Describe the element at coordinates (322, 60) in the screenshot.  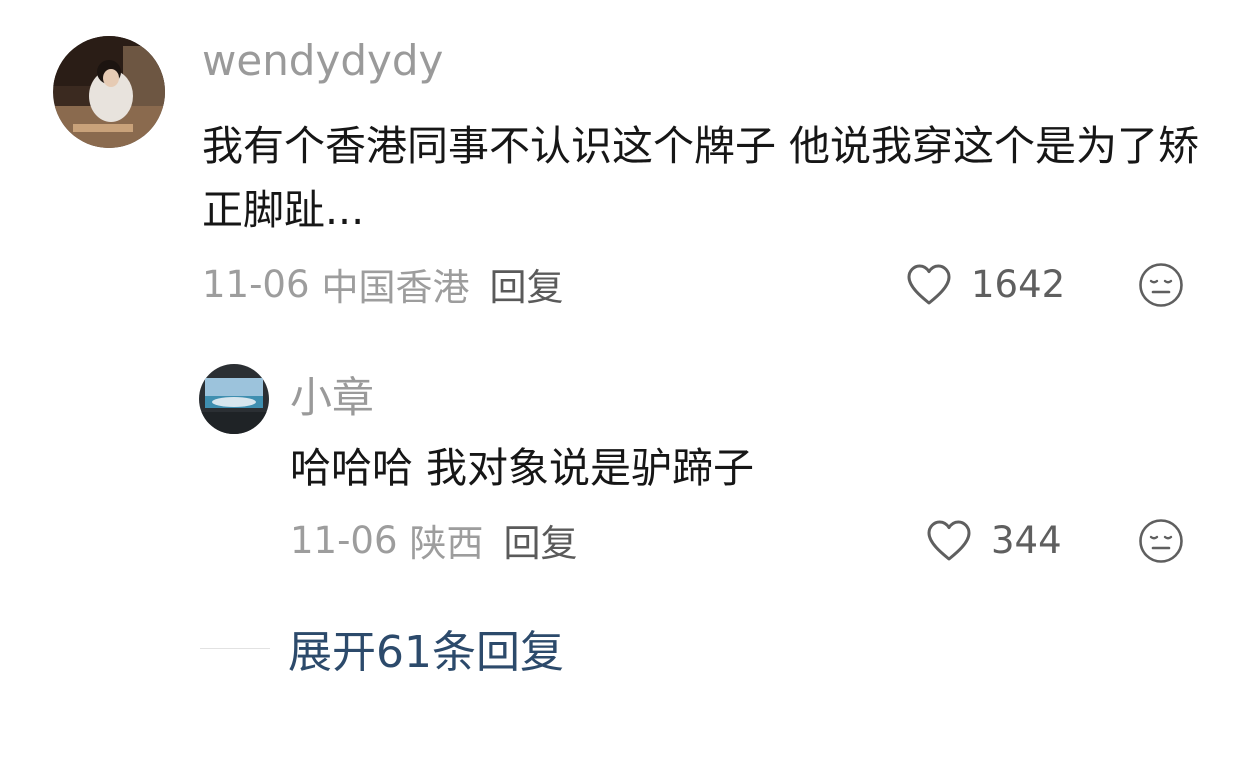
I see `comment-username: wendydydy` at that location.